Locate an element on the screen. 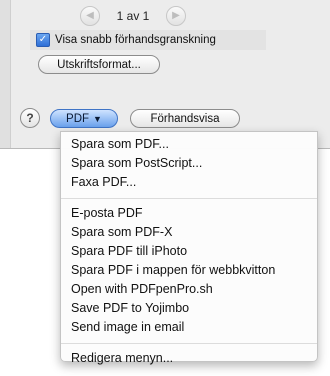  menu-item-save-to-yojimbo: Save PDF to Yojimbo is located at coordinates (189, 308).